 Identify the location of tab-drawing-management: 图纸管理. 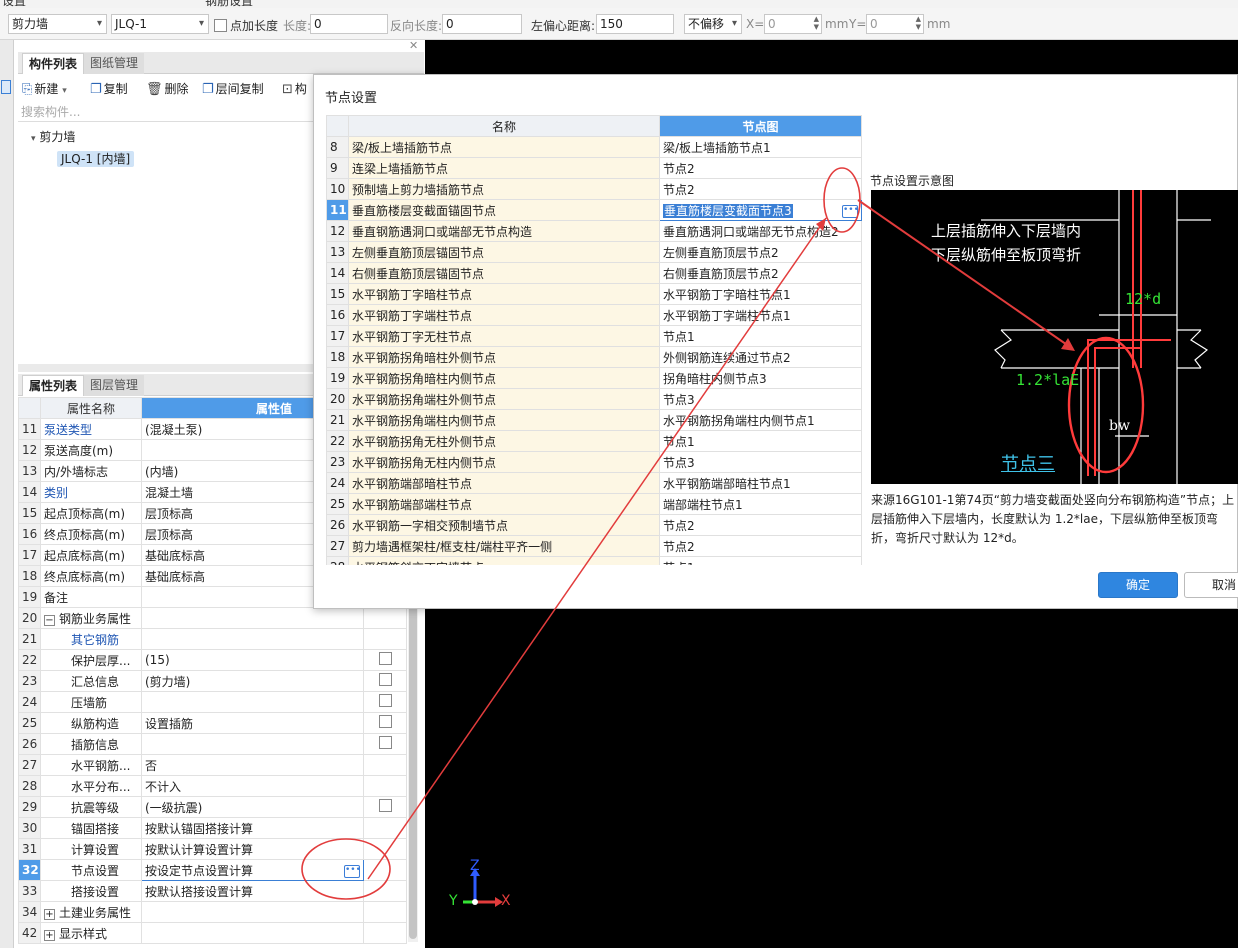
(114, 63).